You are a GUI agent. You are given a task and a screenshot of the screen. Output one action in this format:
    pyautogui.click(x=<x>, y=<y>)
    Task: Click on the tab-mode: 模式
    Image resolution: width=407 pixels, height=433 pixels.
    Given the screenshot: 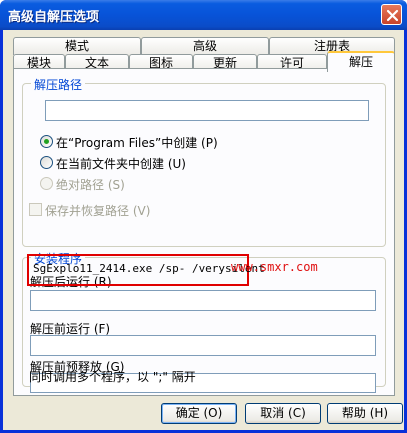 What is the action you would take?
    pyautogui.click(x=77, y=46)
    